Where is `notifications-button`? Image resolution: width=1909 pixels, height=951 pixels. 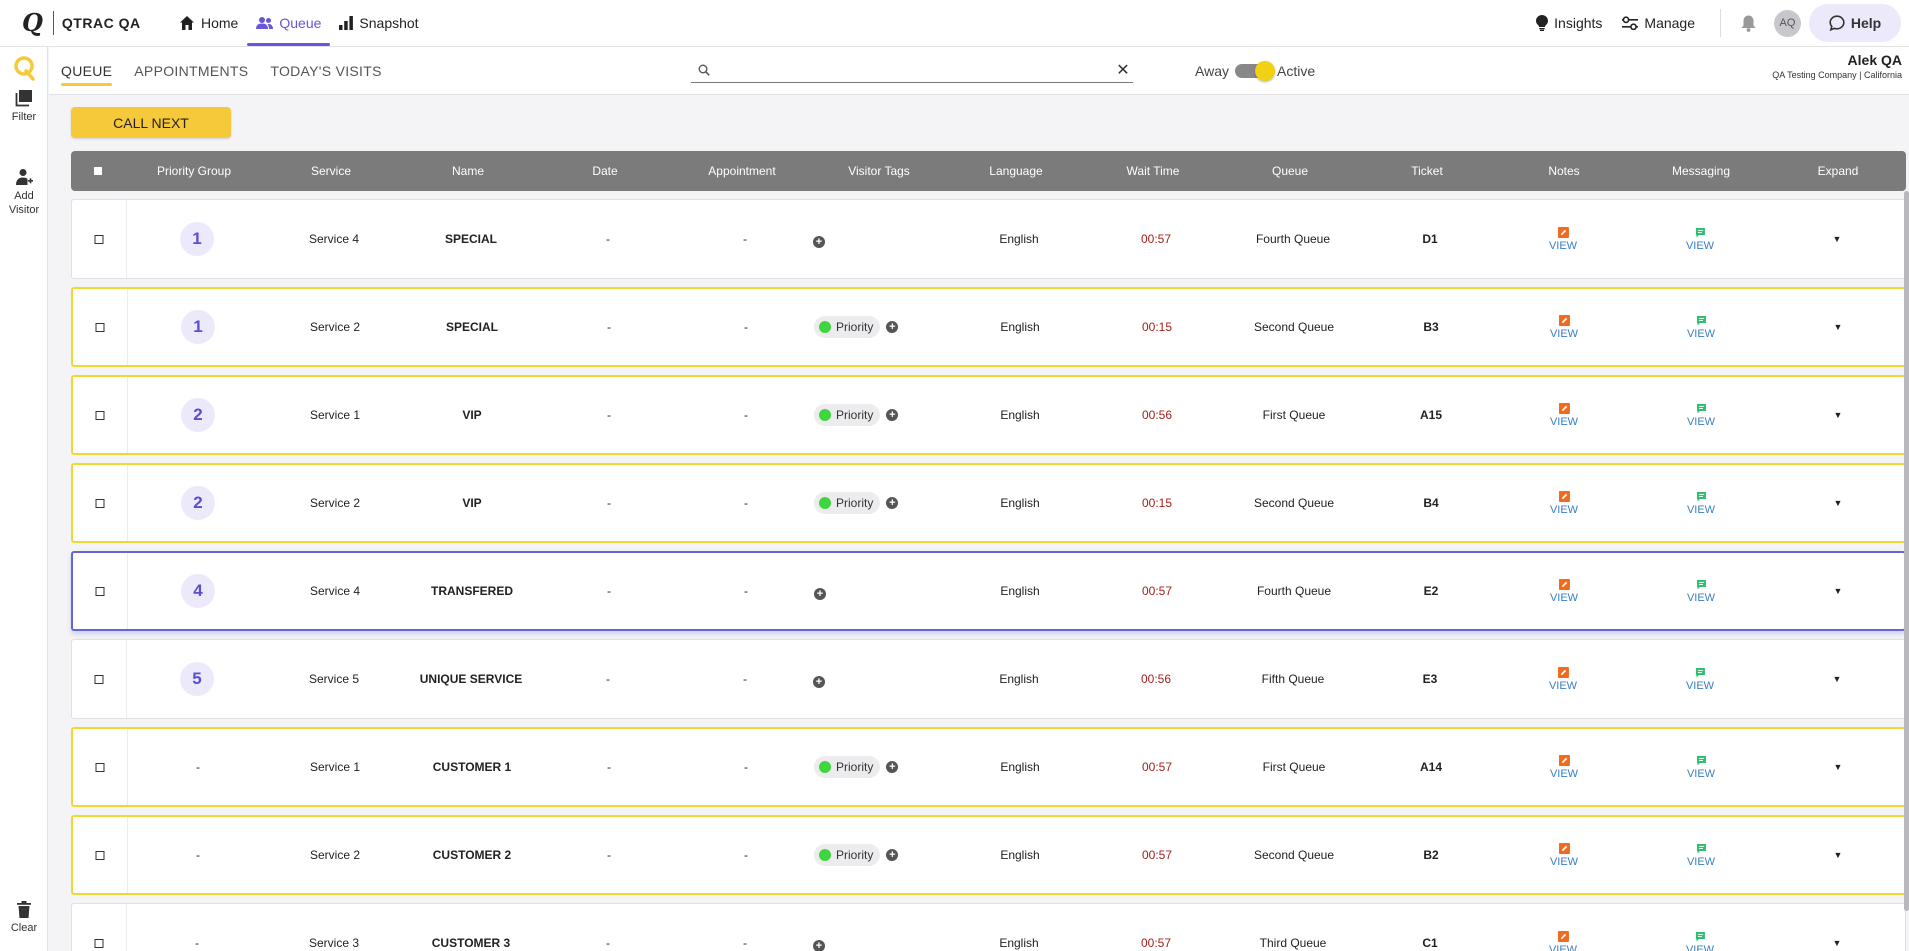
notifications-button is located at coordinates (1748, 23).